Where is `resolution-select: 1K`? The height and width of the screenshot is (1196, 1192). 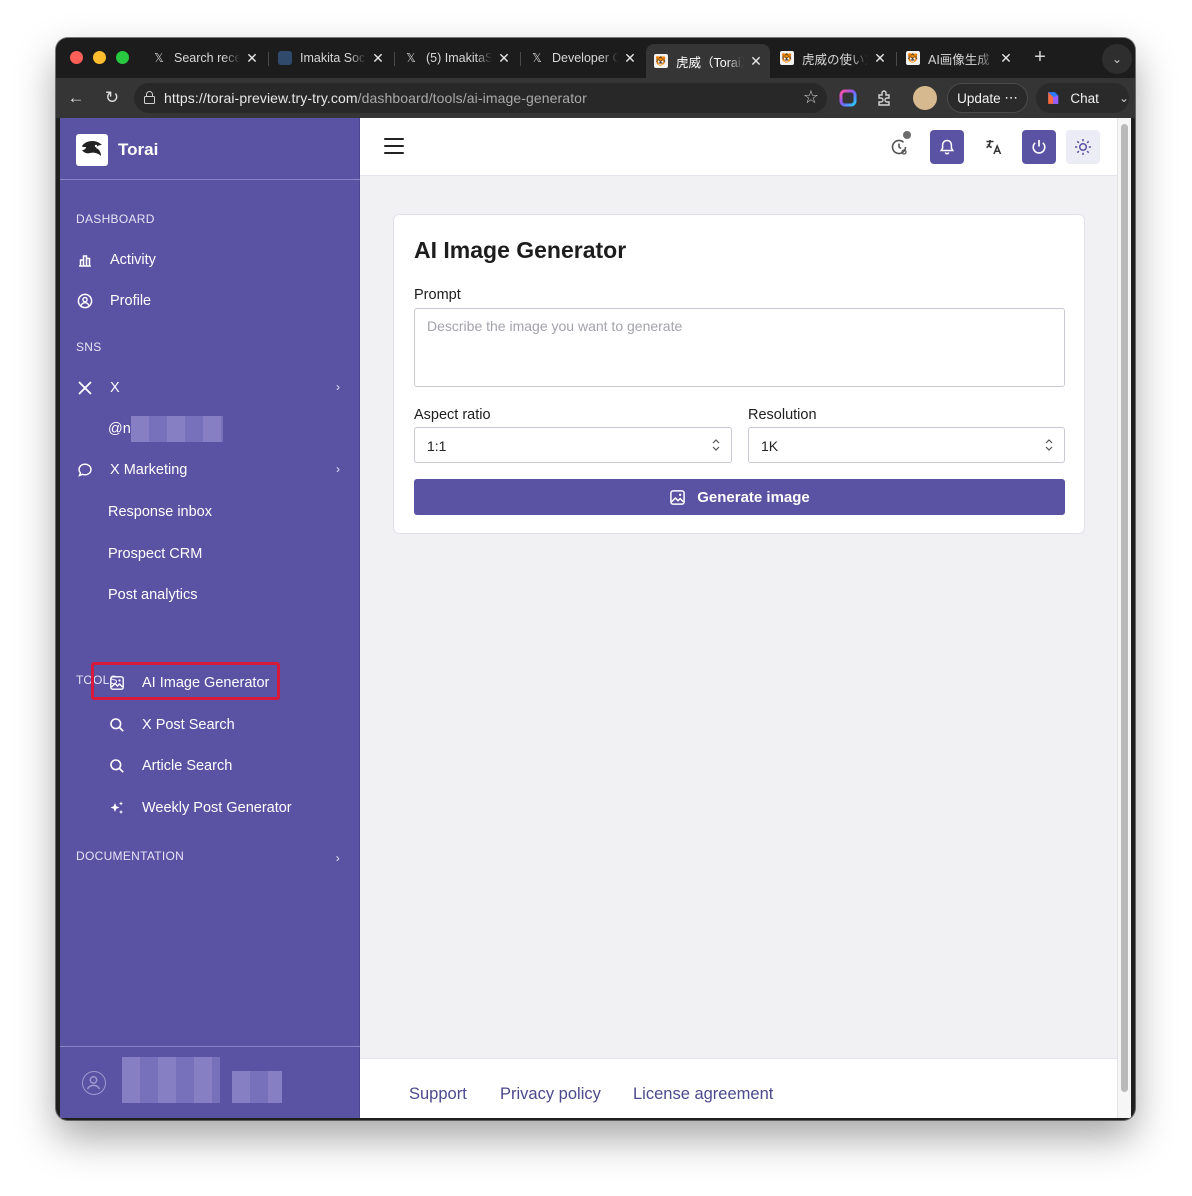 resolution-select: 1K is located at coordinates (906, 445).